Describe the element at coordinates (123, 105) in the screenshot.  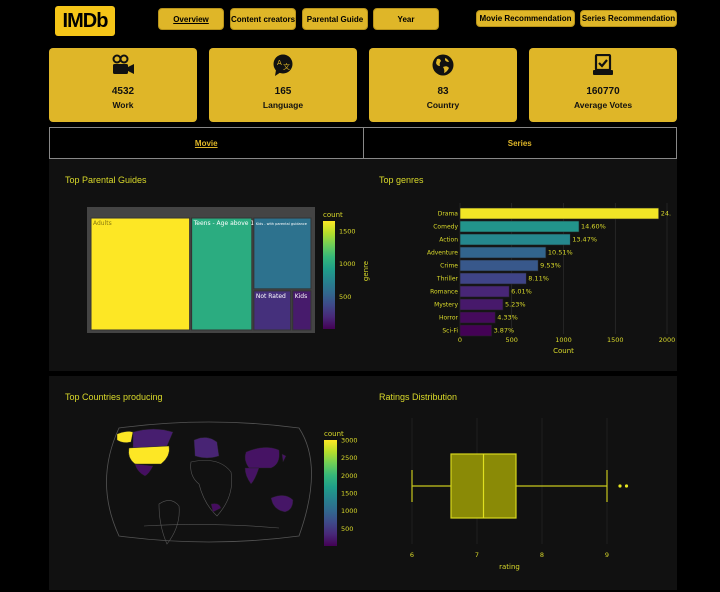
I see `stat-label: Work` at that location.